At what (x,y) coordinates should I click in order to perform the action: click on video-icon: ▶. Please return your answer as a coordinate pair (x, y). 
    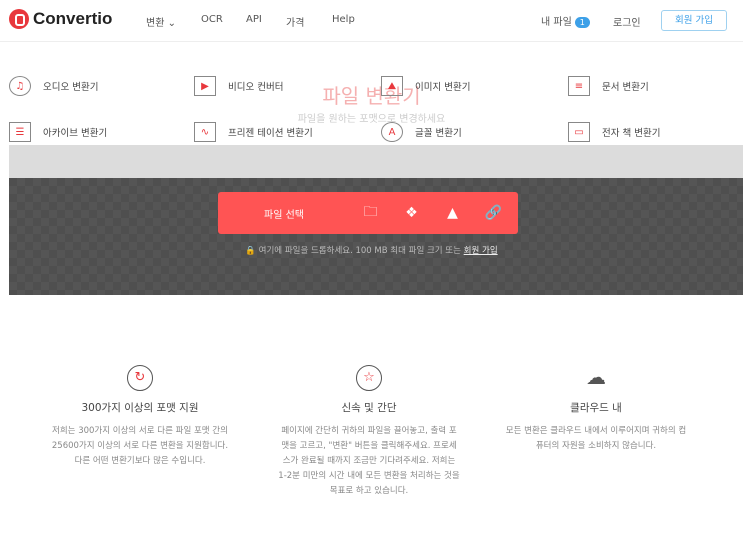
    Looking at the image, I should click on (205, 86).